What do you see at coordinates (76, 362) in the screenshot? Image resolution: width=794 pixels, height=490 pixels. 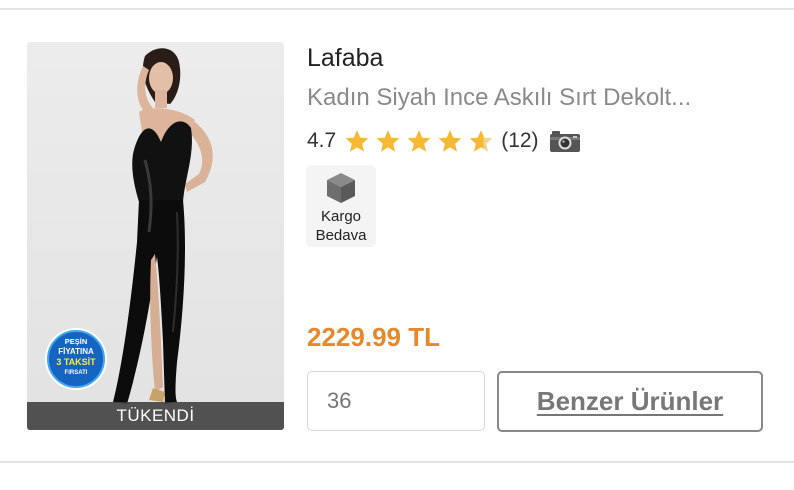 I see `promo-line-3: 3 TAKSİT` at bounding box center [76, 362].